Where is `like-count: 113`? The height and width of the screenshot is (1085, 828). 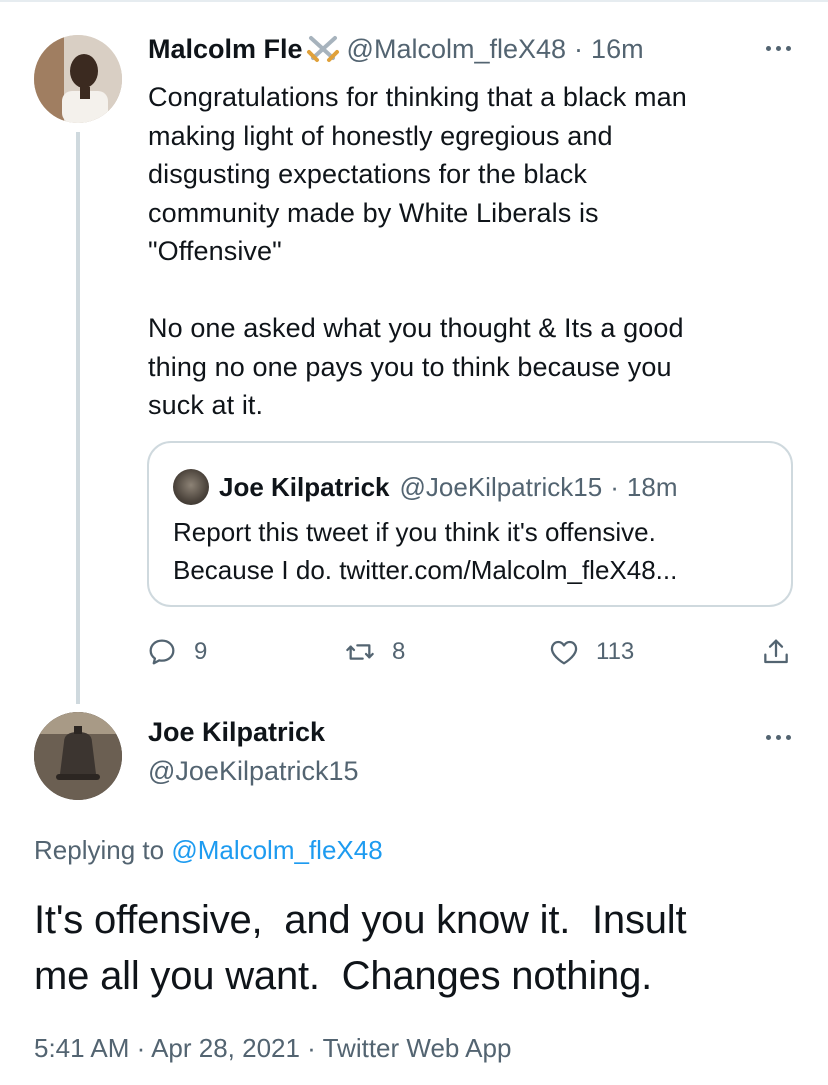
like-count: 113 is located at coordinates (615, 651).